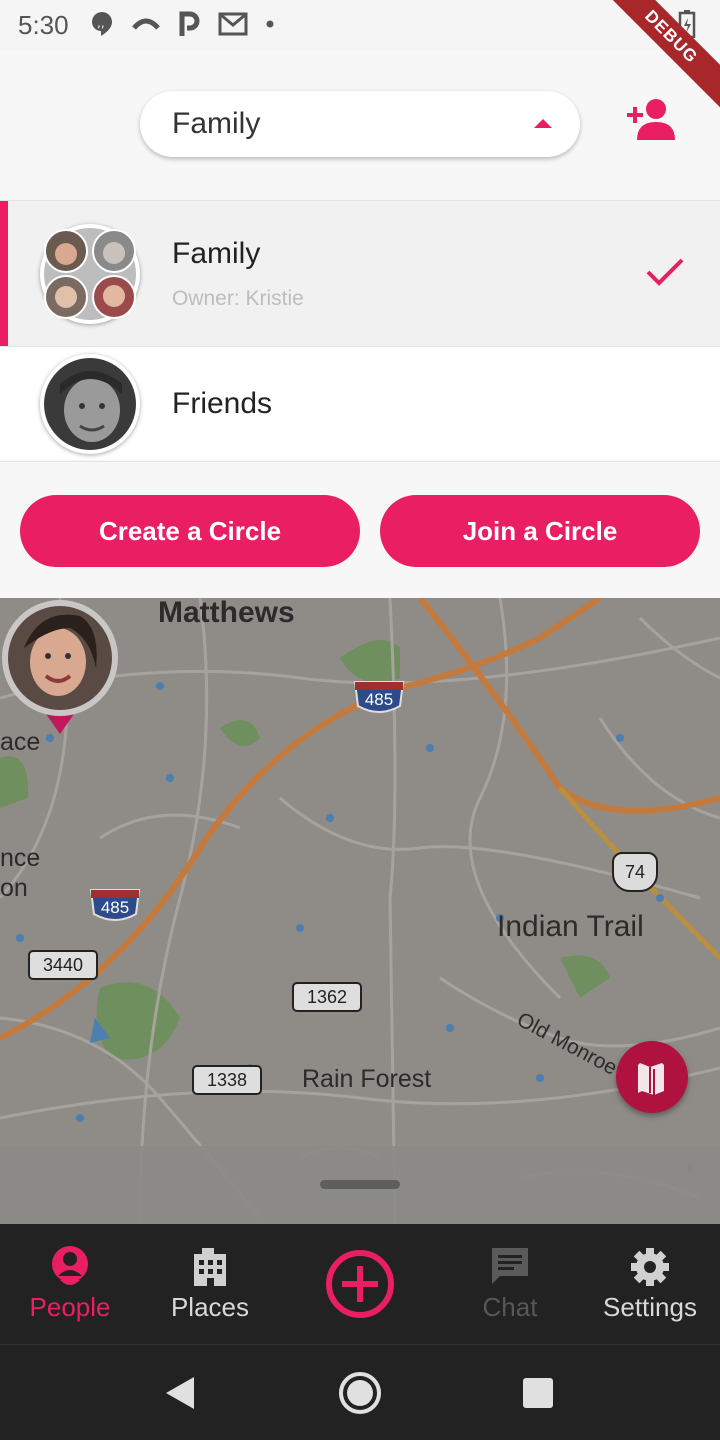 The image size is (720, 1440). What do you see at coordinates (360, 25) in the screenshot?
I see `status-bar: 5:30 ,,` at bounding box center [360, 25].